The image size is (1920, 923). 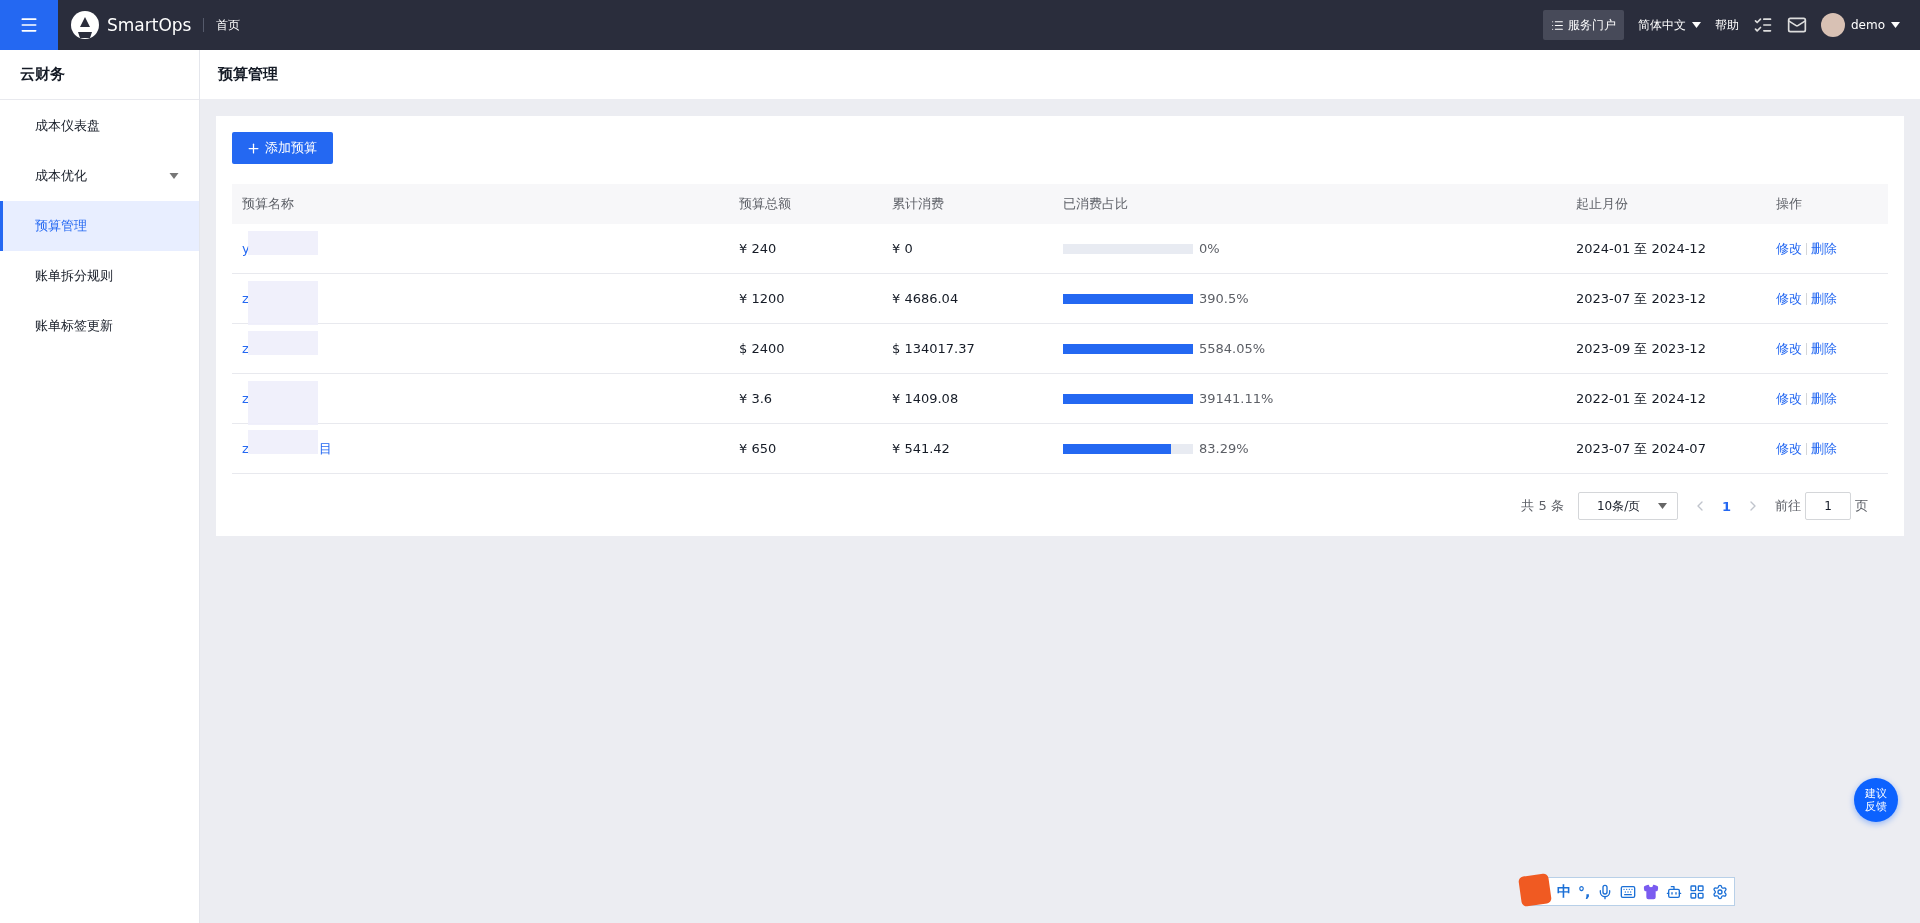 What do you see at coordinates (1788, 506) in the screenshot?
I see `goto-label: 前往` at bounding box center [1788, 506].